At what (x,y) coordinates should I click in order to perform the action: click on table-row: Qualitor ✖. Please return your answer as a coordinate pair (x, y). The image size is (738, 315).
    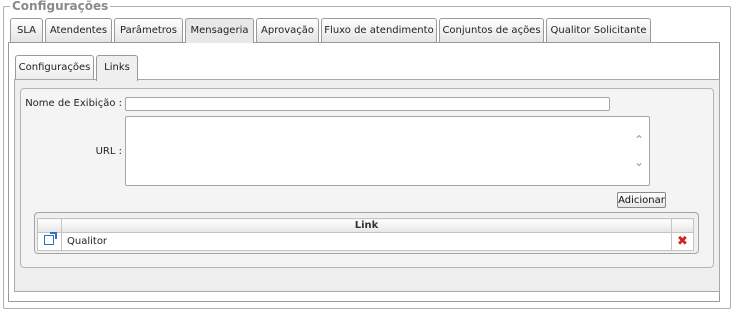
    Looking at the image, I should click on (365, 241).